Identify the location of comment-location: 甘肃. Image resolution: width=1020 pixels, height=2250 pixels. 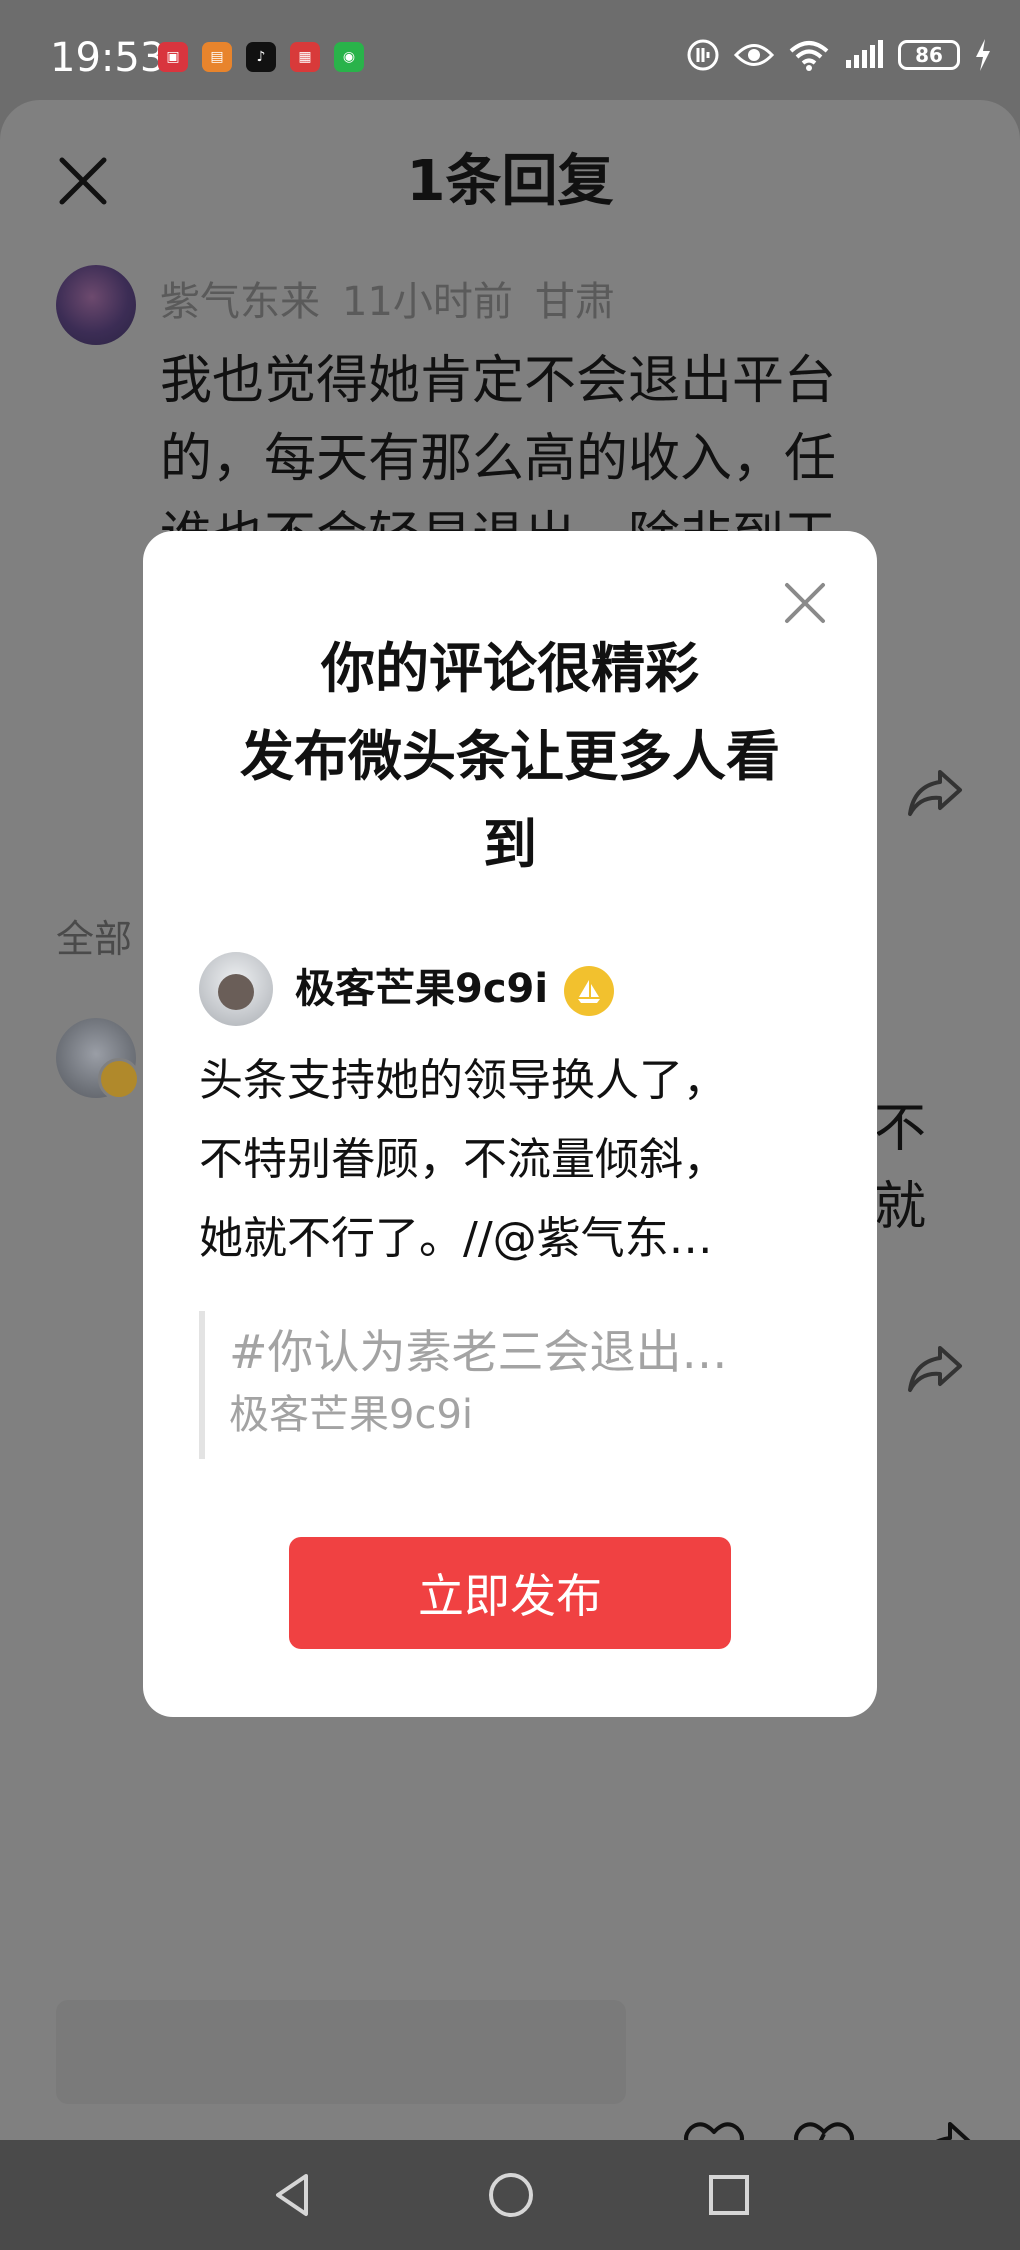
(574, 302).